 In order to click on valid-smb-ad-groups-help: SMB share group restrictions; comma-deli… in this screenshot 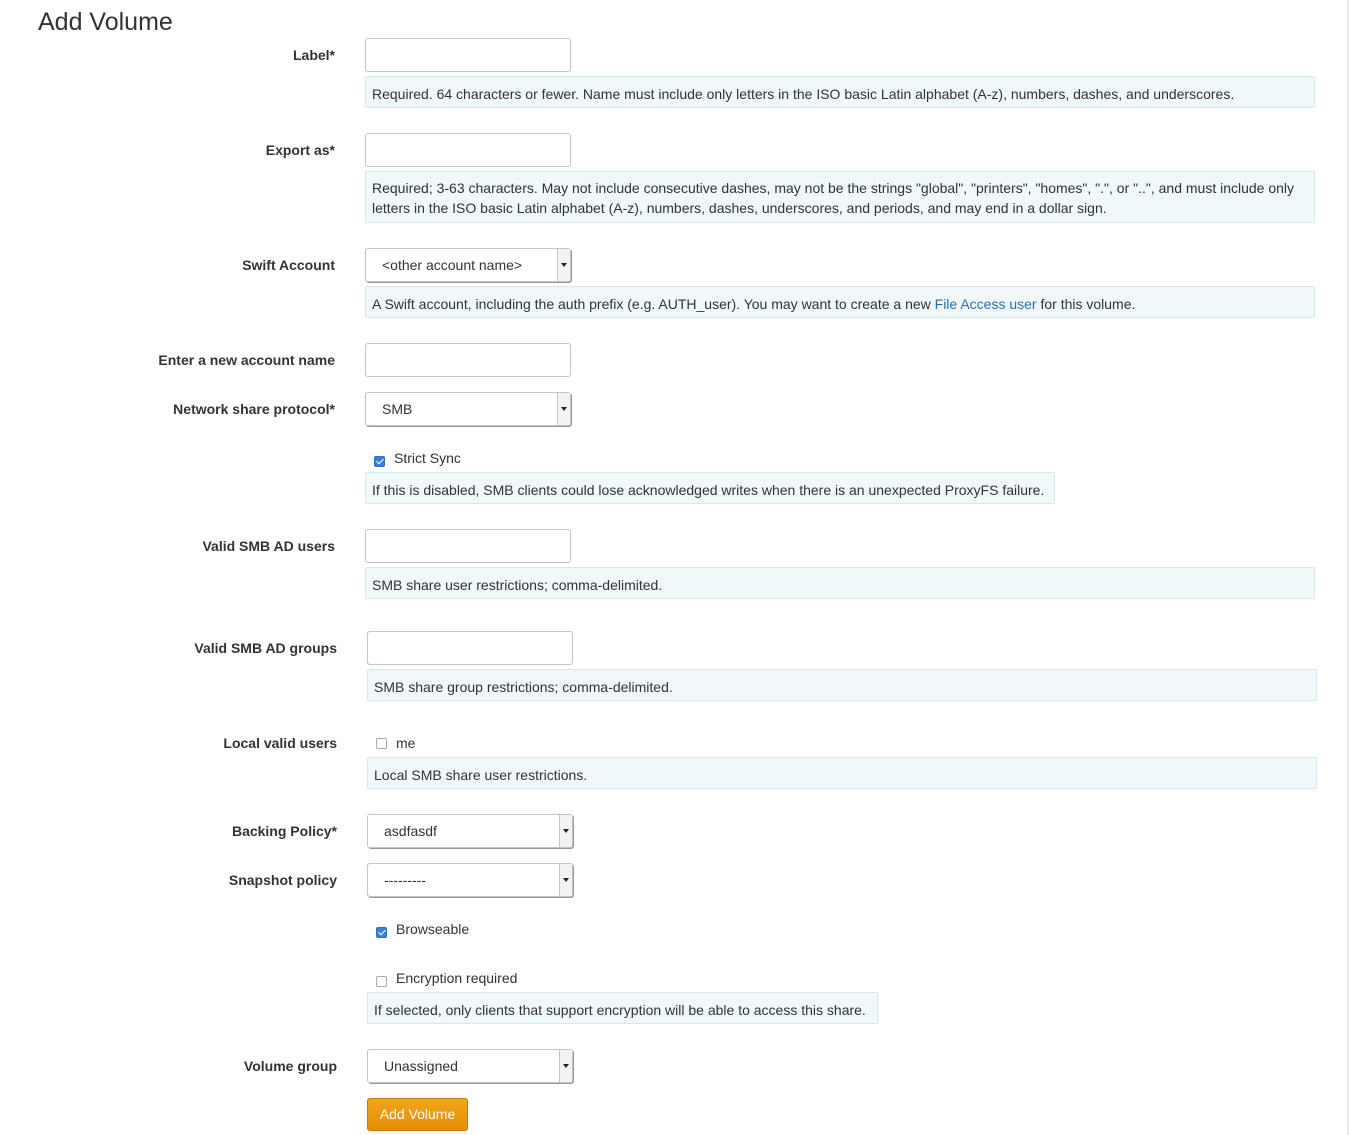, I will do `click(842, 685)`.